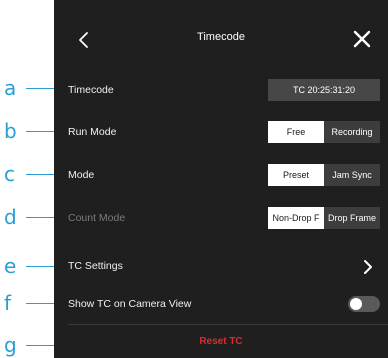 The width and height of the screenshot is (388, 358). Describe the element at coordinates (221, 305) in the screenshot. I see `show-tc-row: Show TC on Camera View` at that location.